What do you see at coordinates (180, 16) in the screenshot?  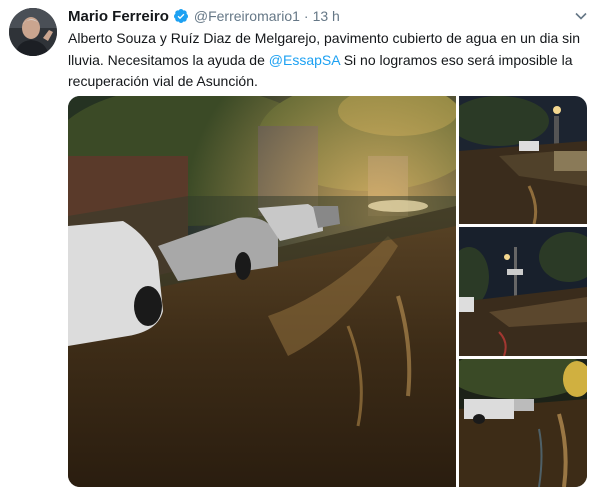 I see `verified-badge-icon` at bounding box center [180, 16].